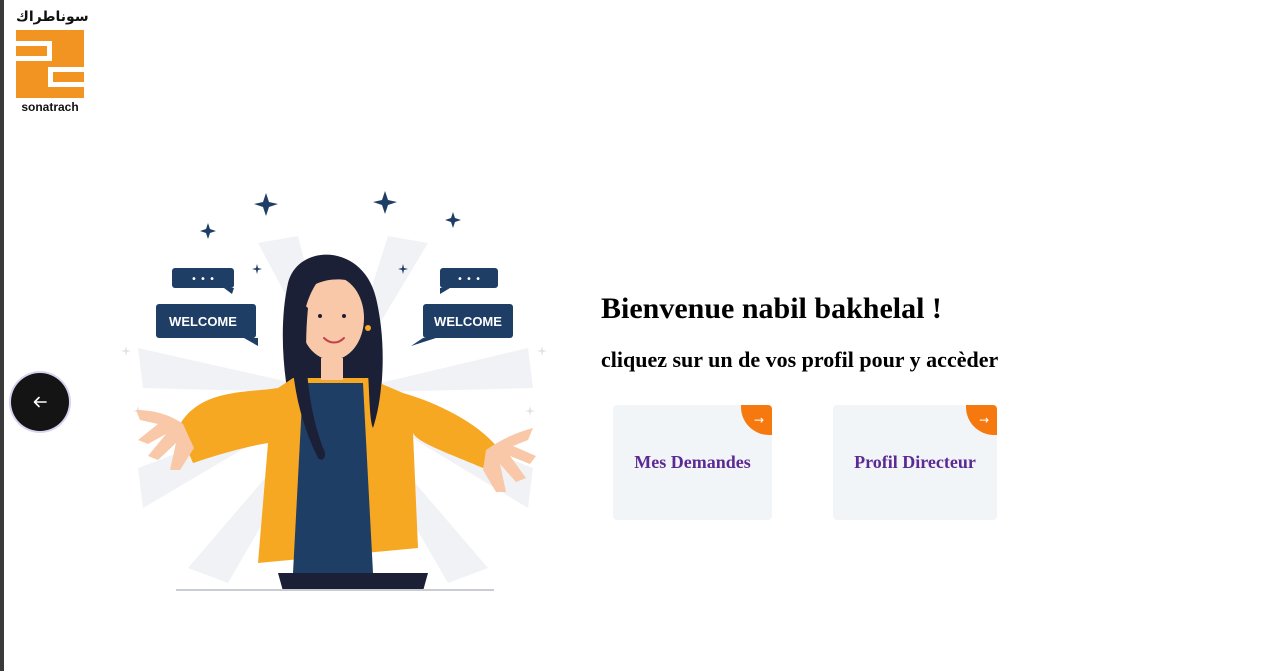 The width and height of the screenshot is (1280, 671). I want to click on bubble-welcome-right: WELCOME, so click(468, 321).